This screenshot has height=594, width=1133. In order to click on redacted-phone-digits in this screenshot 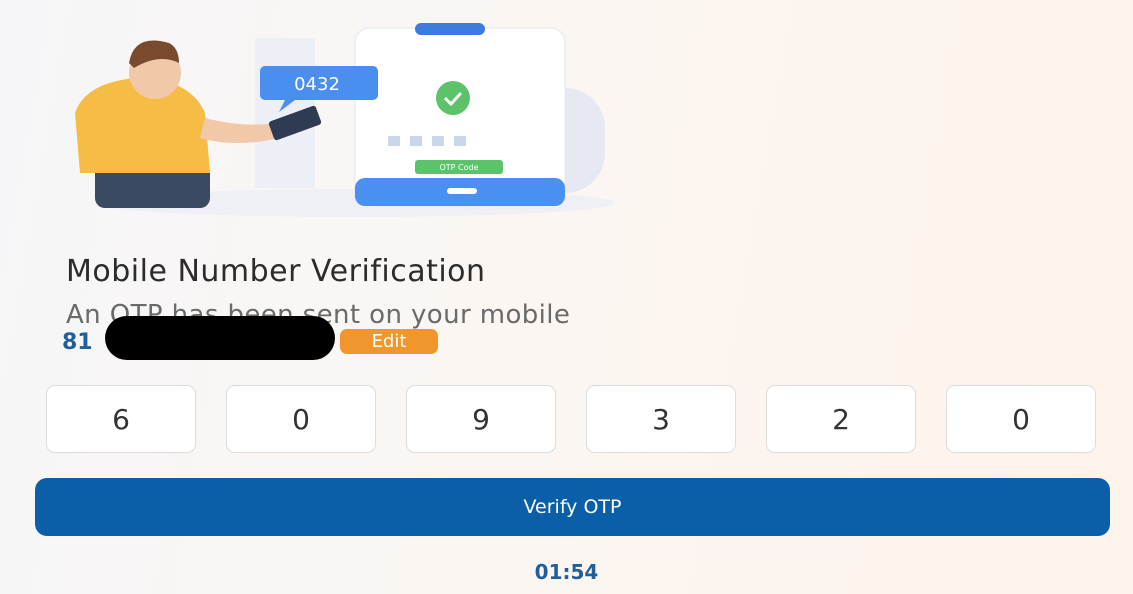, I will do `click(220, 338)`.